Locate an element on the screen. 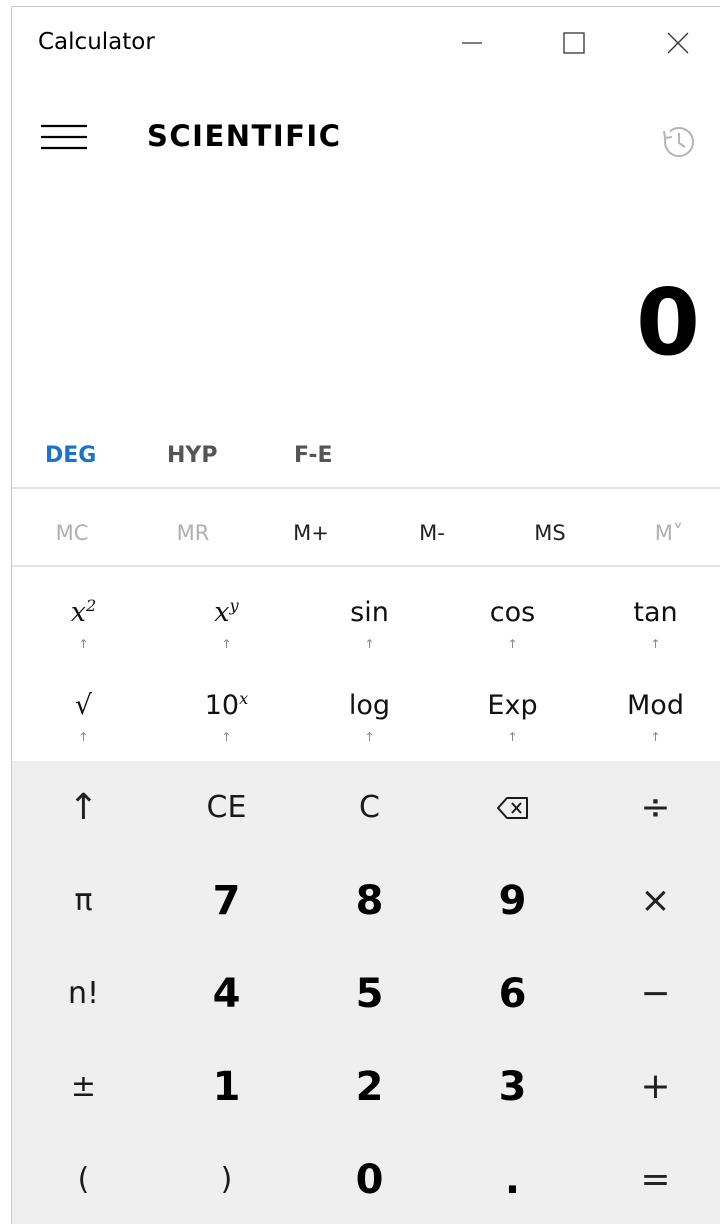 The image size is (720, 1224). memory-row: MC MR M+ M- MS M˅ is located at coordinates (366, 534).